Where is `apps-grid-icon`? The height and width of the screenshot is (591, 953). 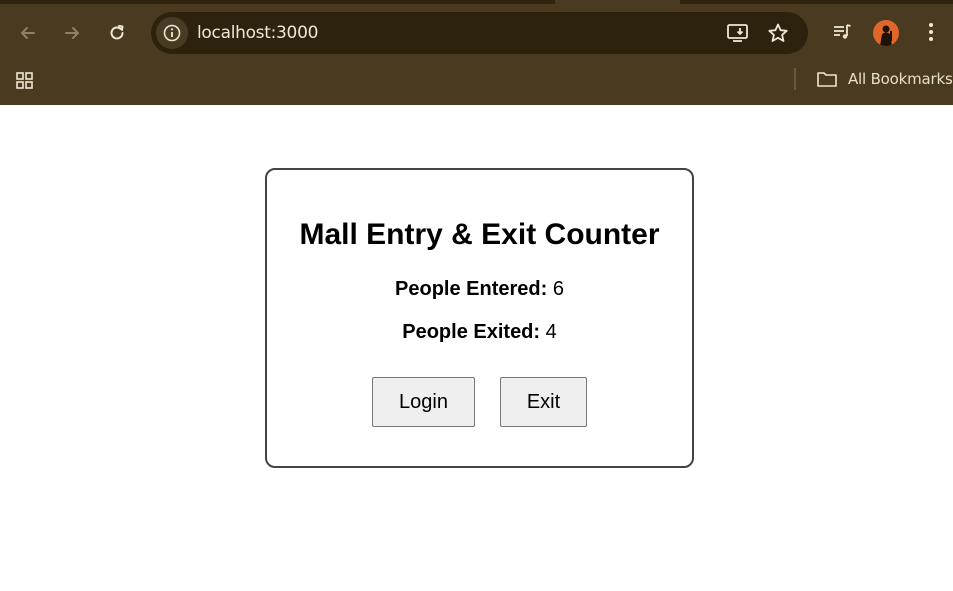 apps-grid-icon is located at coordinates (25, 81).